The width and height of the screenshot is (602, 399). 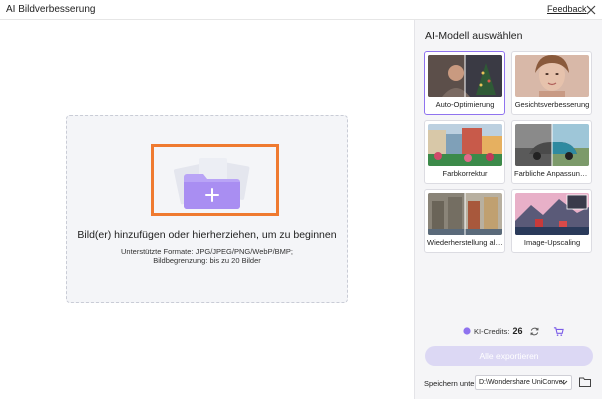 I want to click on export-all-button: Alle exportieren, so click(x=509, y=356).